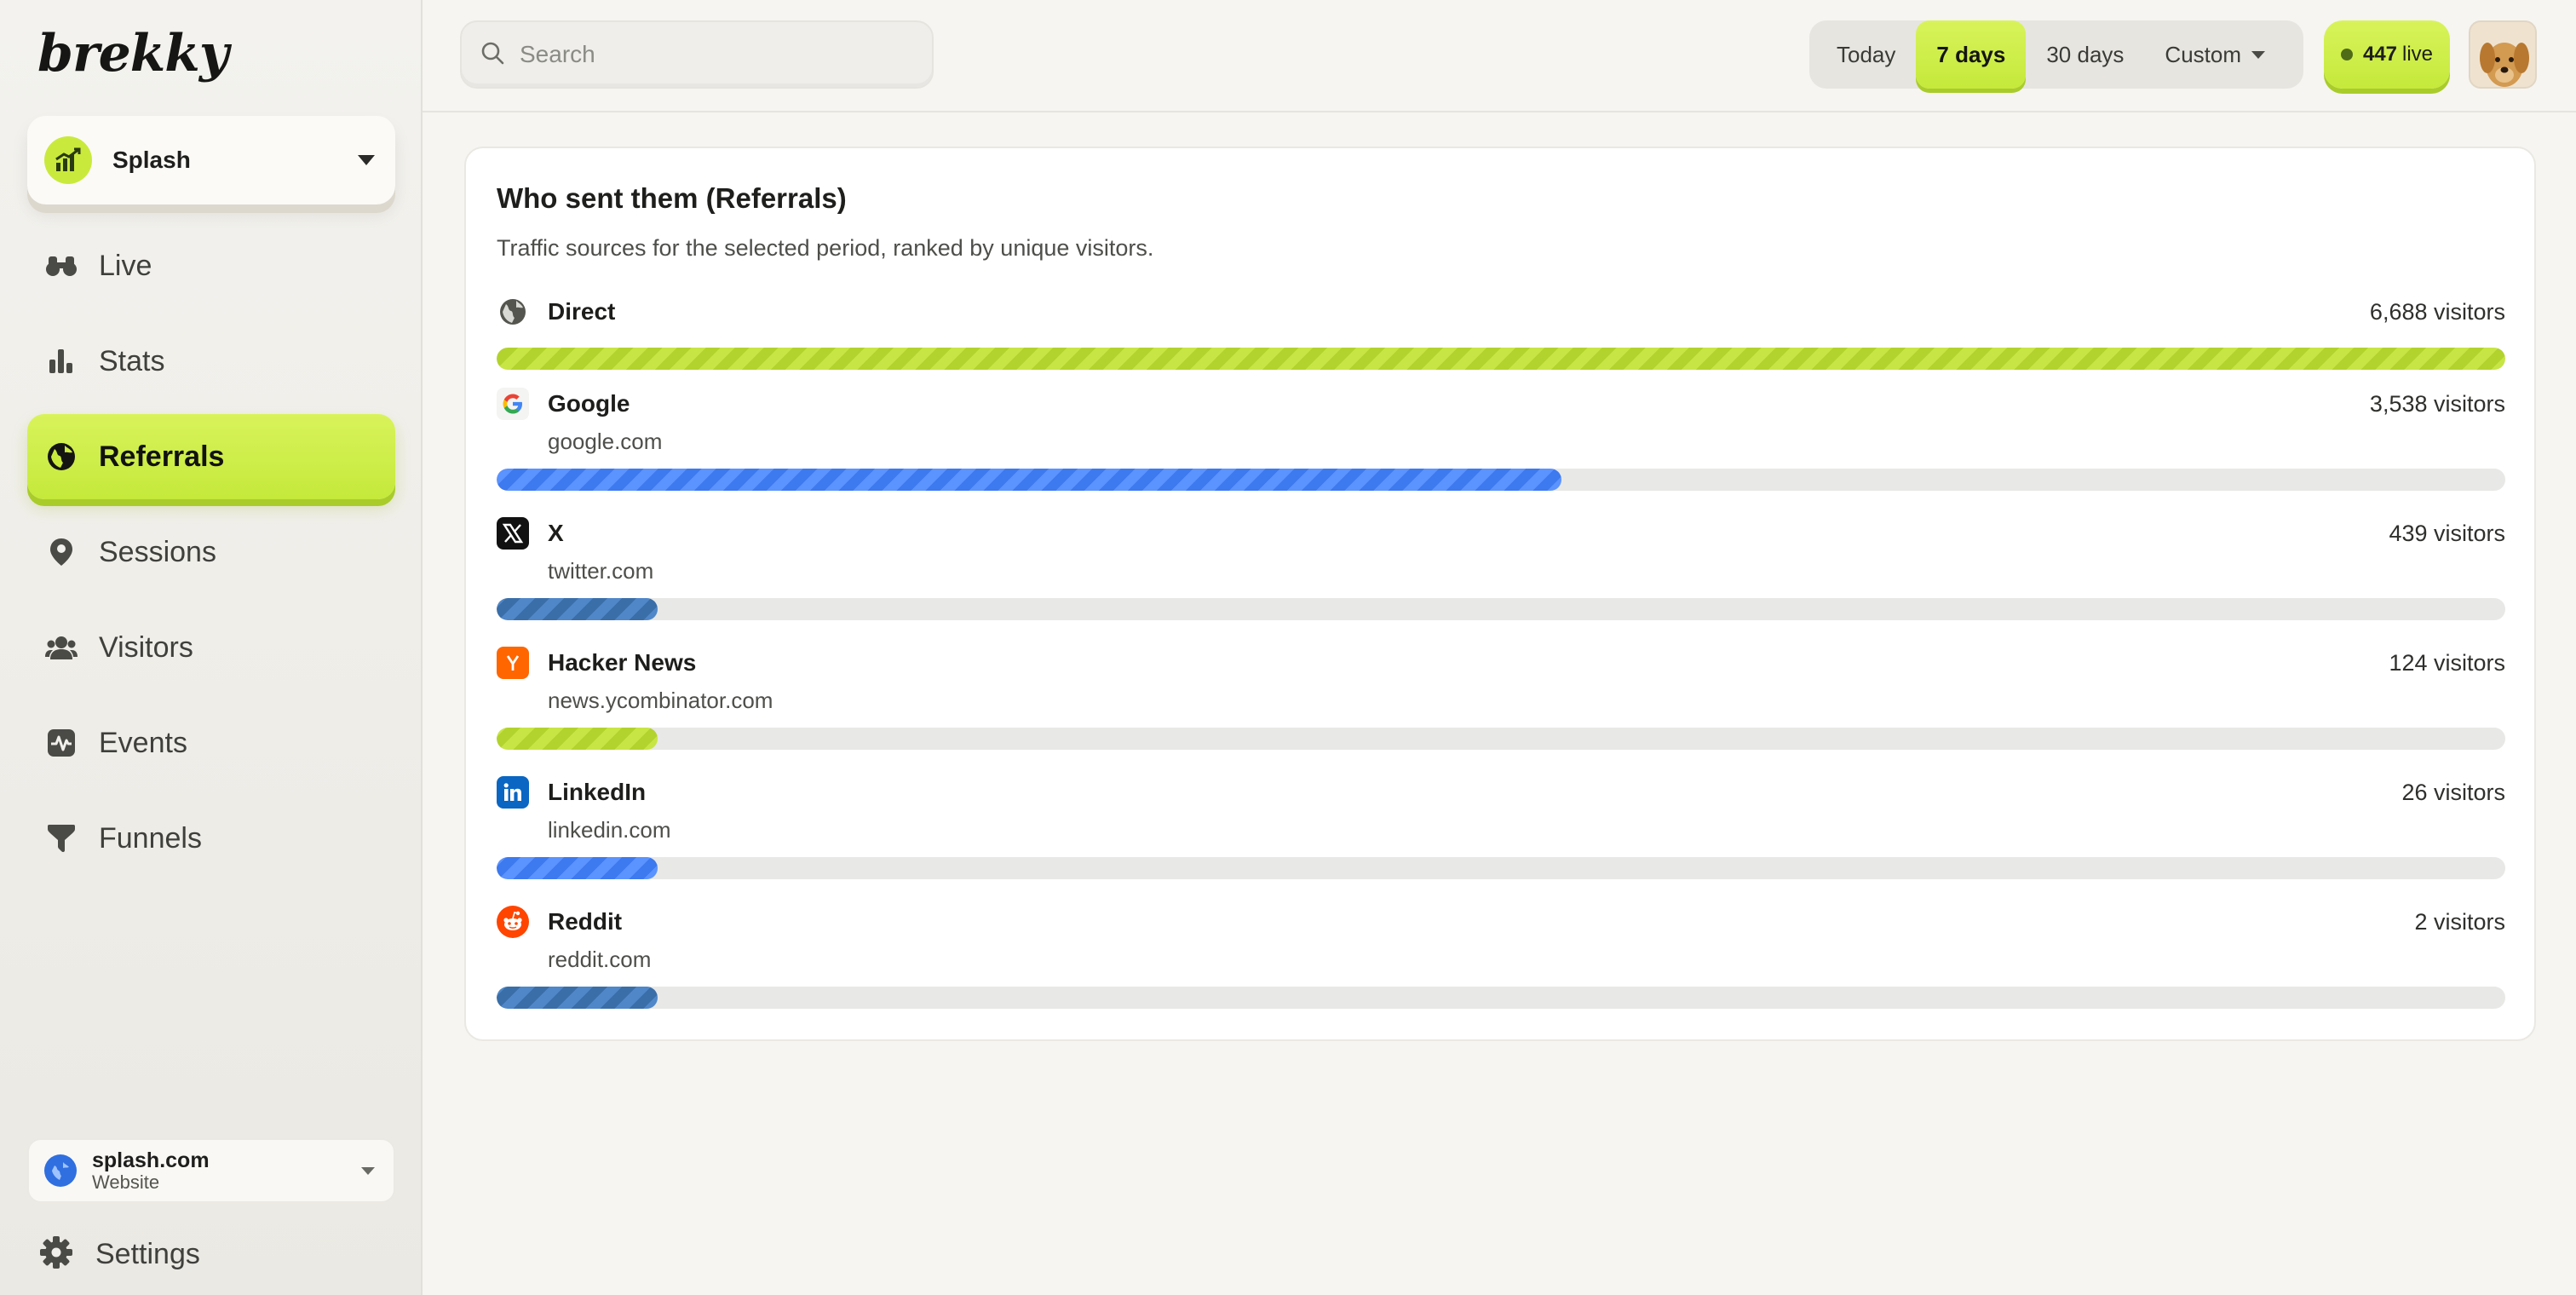 The height and width of the screenshot is (1295, 2576). Describe the element at coordinates (513, 533) in the screenshot. I see `x-icon` at that location.